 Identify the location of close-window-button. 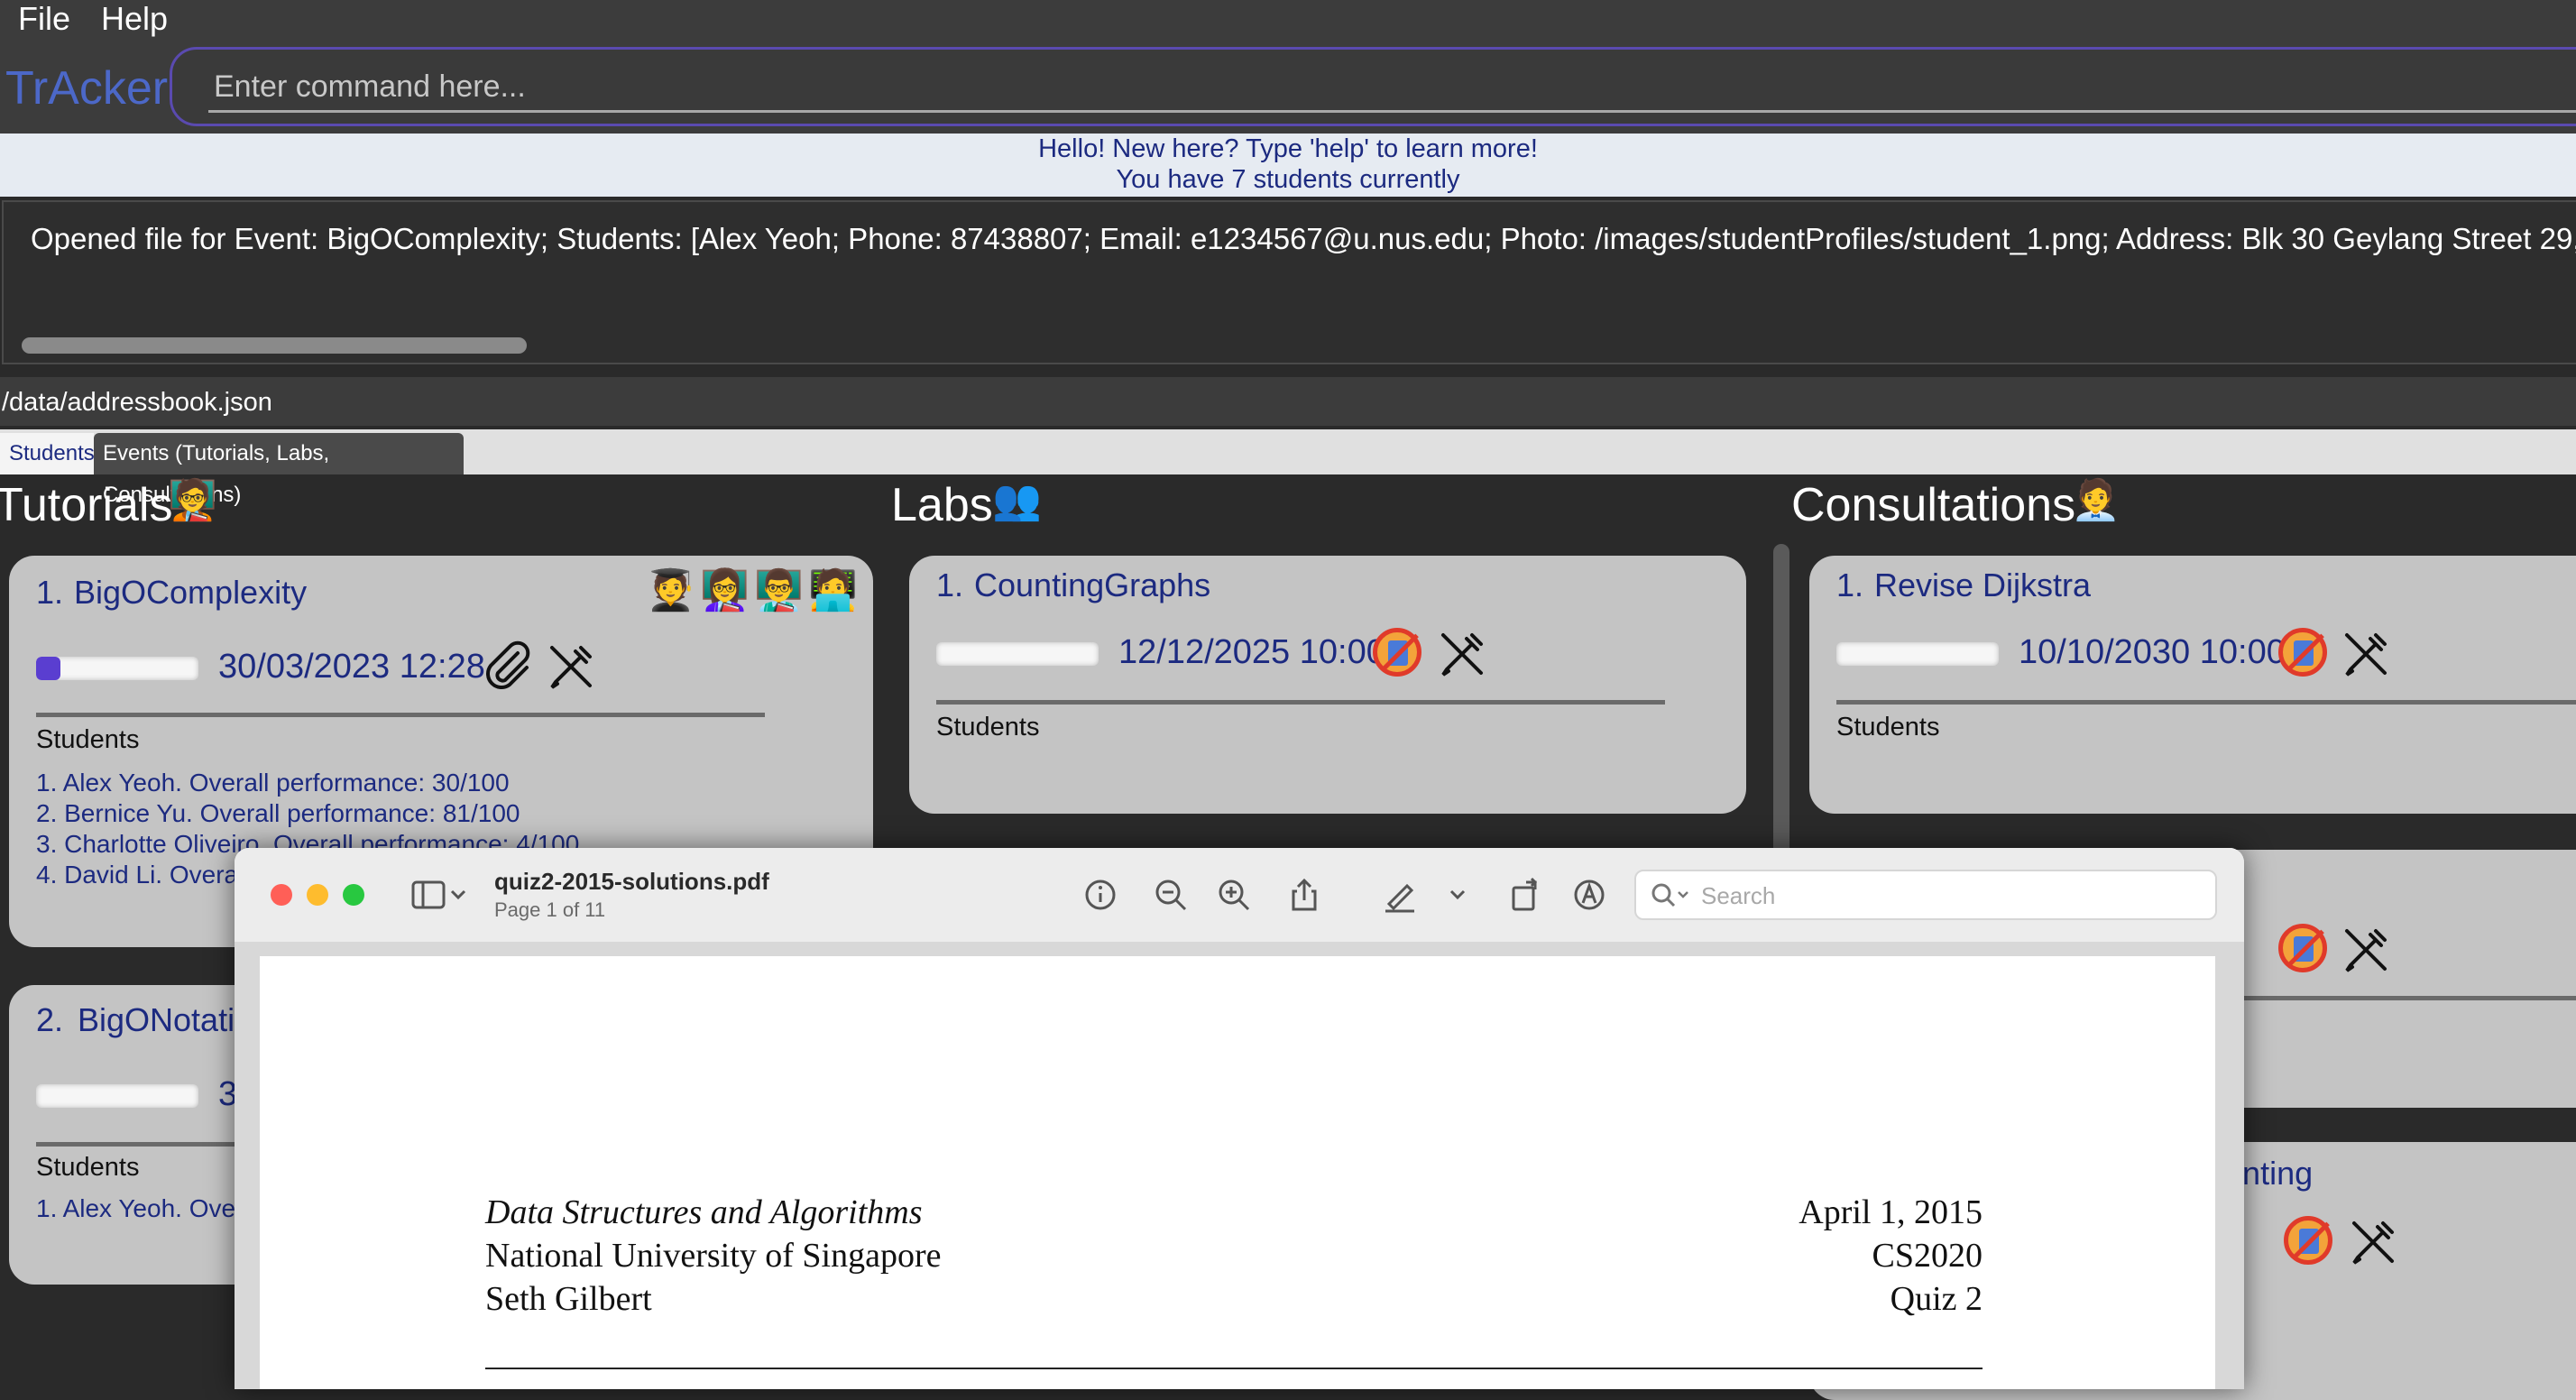
(282, 895).